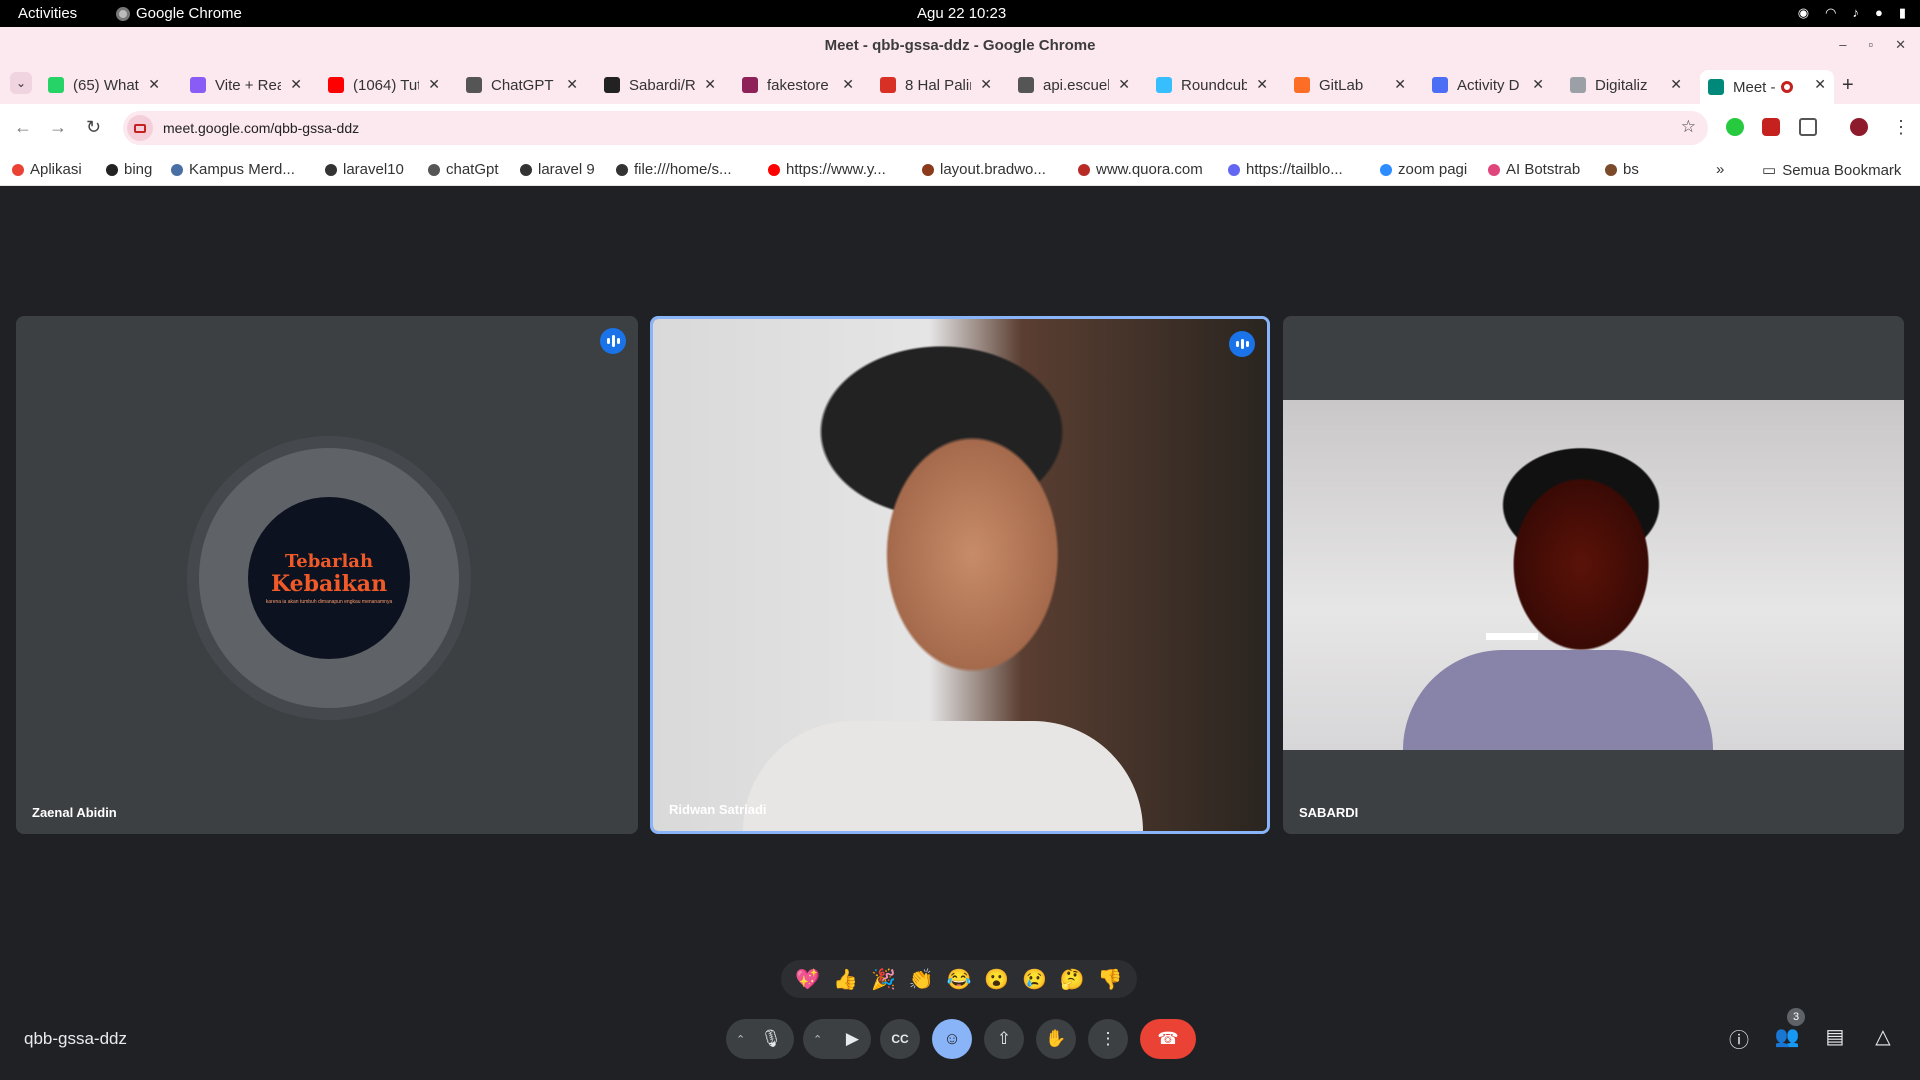 The image size is (1920, 1080). Describe the element at coordinates (952, 1039) in the screenshot. I see `emoji-reactions-button: ☺` at that location.